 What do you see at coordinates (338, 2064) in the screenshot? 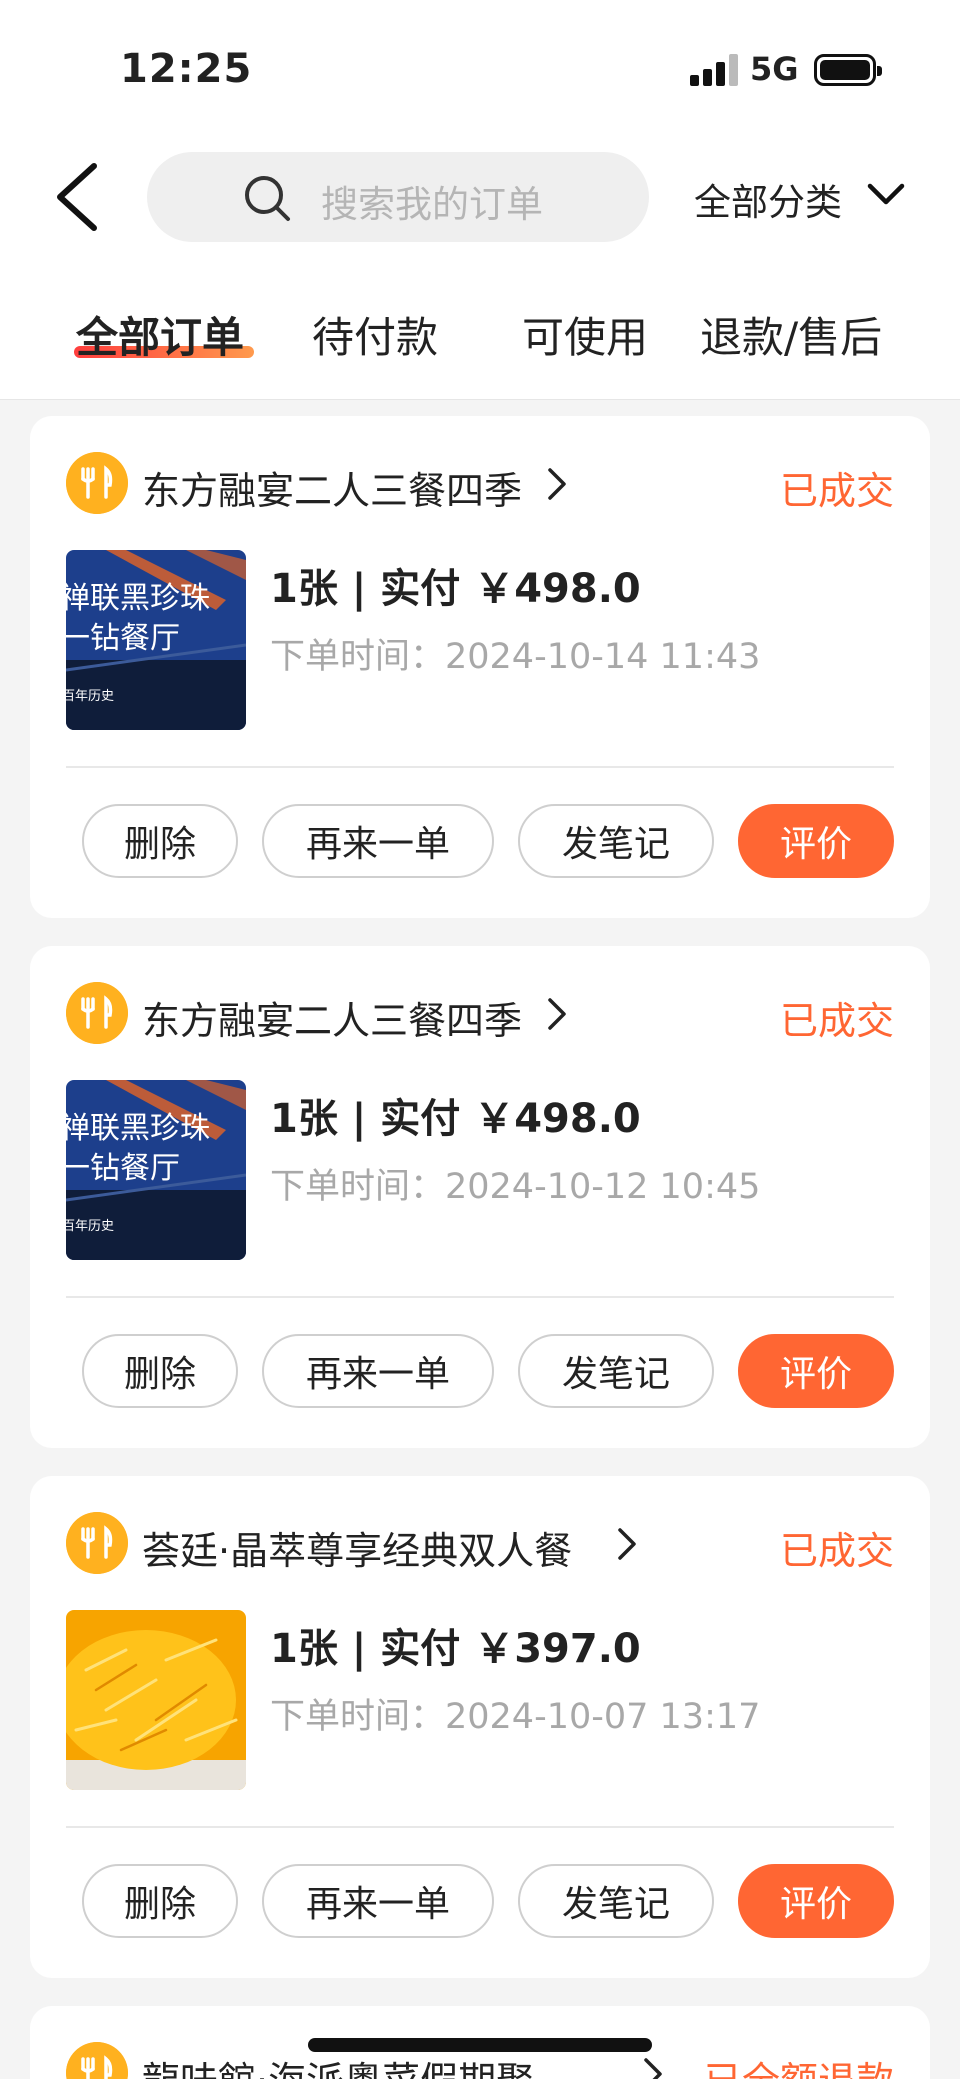
I see `shop-name: 龍味館·海派粵菜假期聚` at bounding box center [338, 2064].